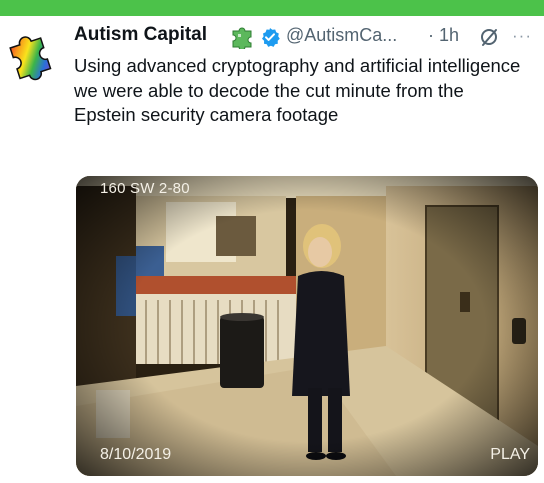 Image resolution: width=544 pixels, height=483 pixels. I want to click on rainbow-puzzle-avatar-icon, so click(30, 58).